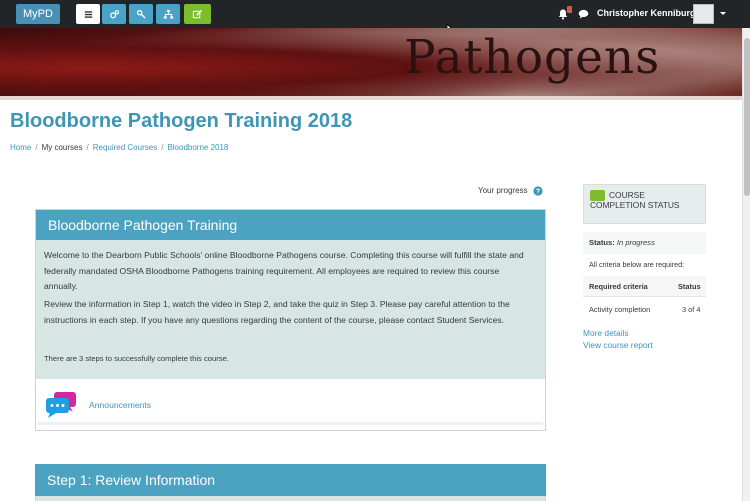 The width and height of the screenshot is (750, 501). Describe the element at coordinates (20, 147) in the screenshot. I see `breadcrumb-home: Home` at that location.